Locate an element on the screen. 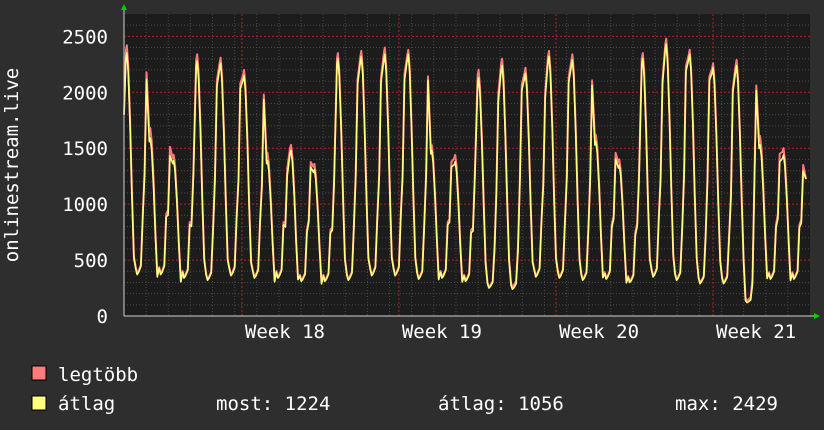  legend-label-avg: átlag is located at coordinates (86, 404).